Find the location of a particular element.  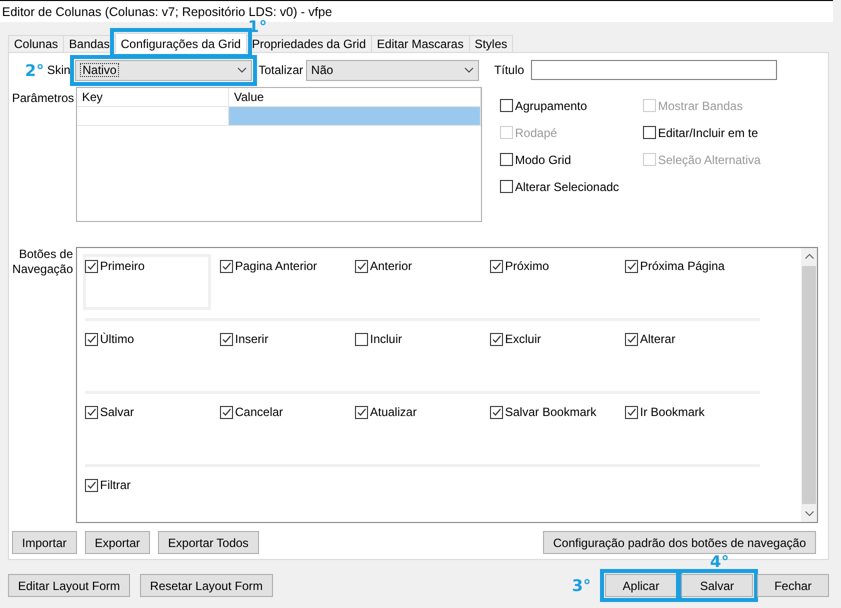

checkbox: Incluir is located at coordinates (422, 339).